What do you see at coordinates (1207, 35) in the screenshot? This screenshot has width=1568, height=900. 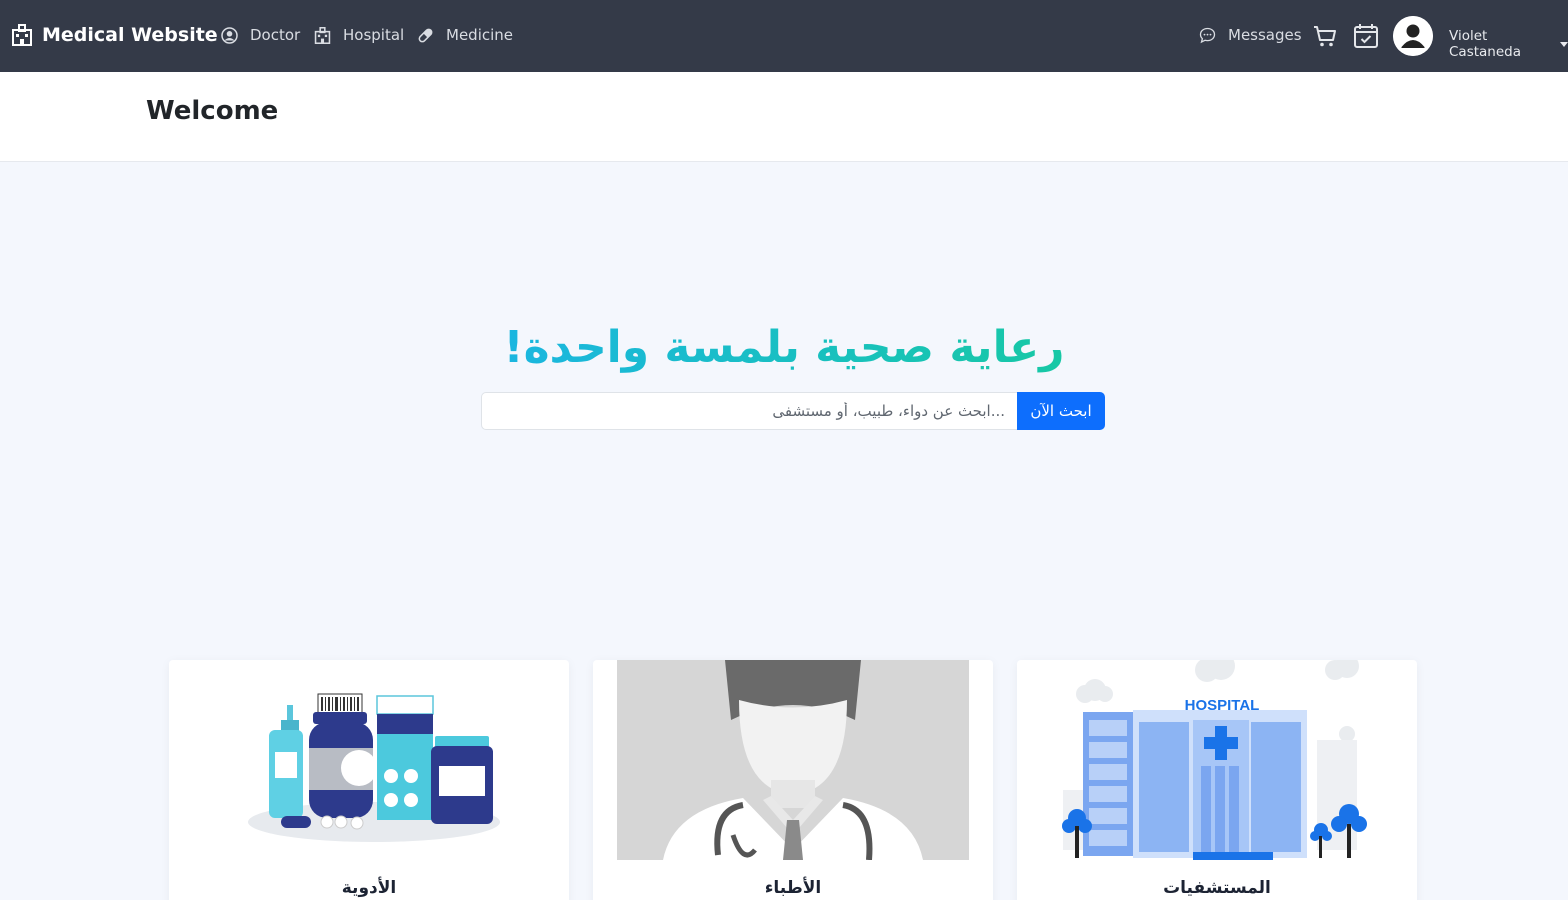 I see `chat-icon` at bounding box center [1207, 35].